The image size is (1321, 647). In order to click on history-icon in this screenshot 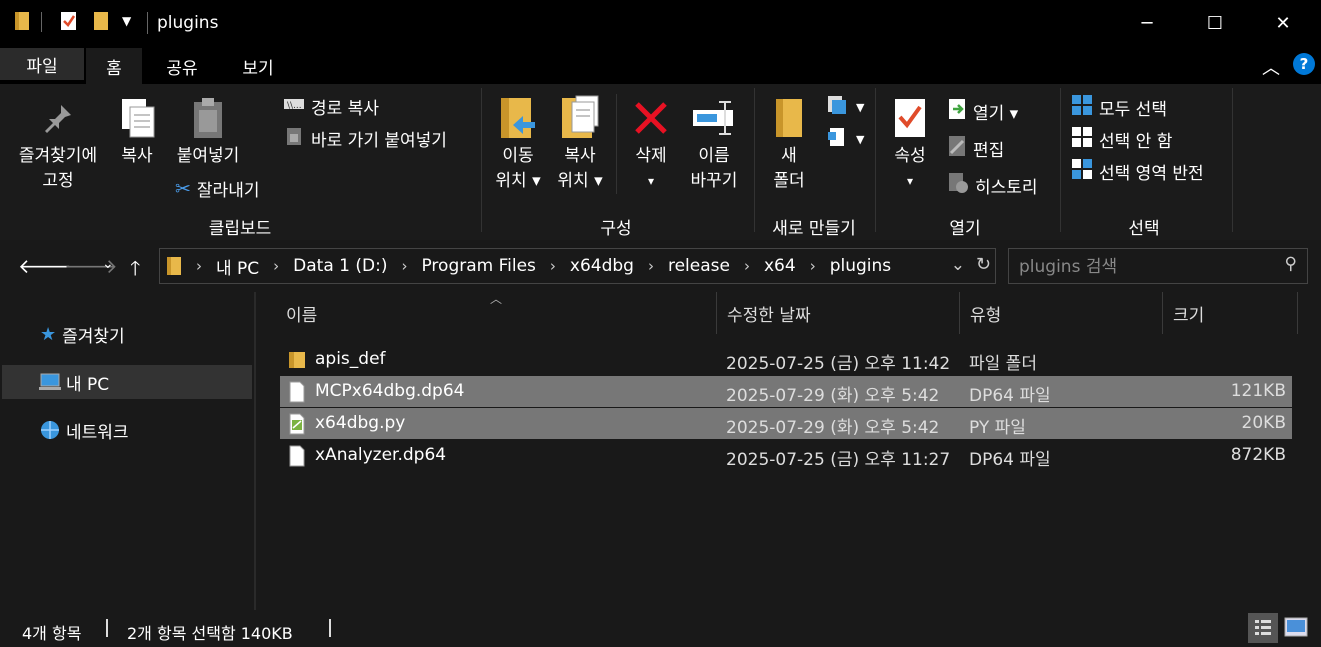, I will do `click(958, 185)`.